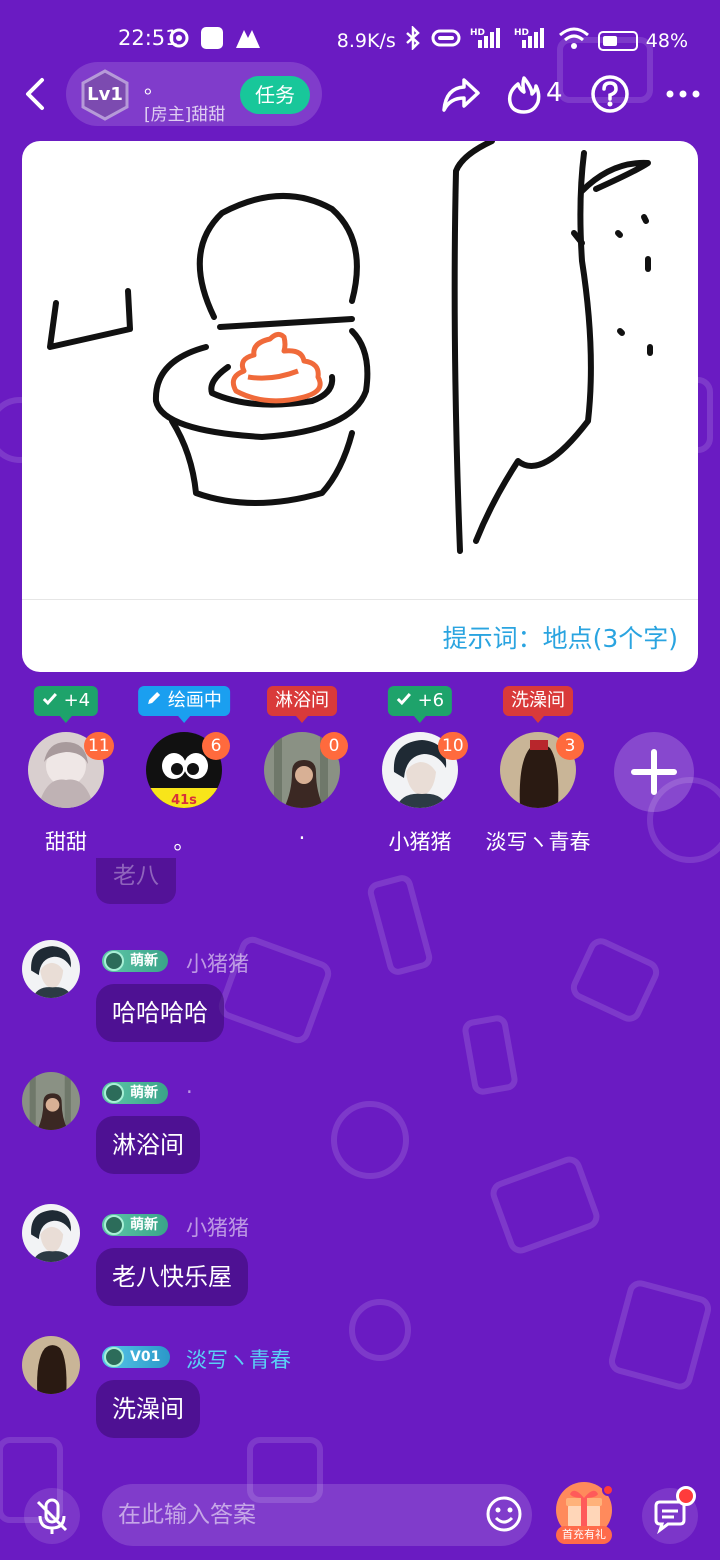 The width and height of the screenshot is (720, 1560). What do you see at coordinates (584, 1535) in the screenshot?
I see `gift-label: 首充有礼` at bounding box center [584, 1535].